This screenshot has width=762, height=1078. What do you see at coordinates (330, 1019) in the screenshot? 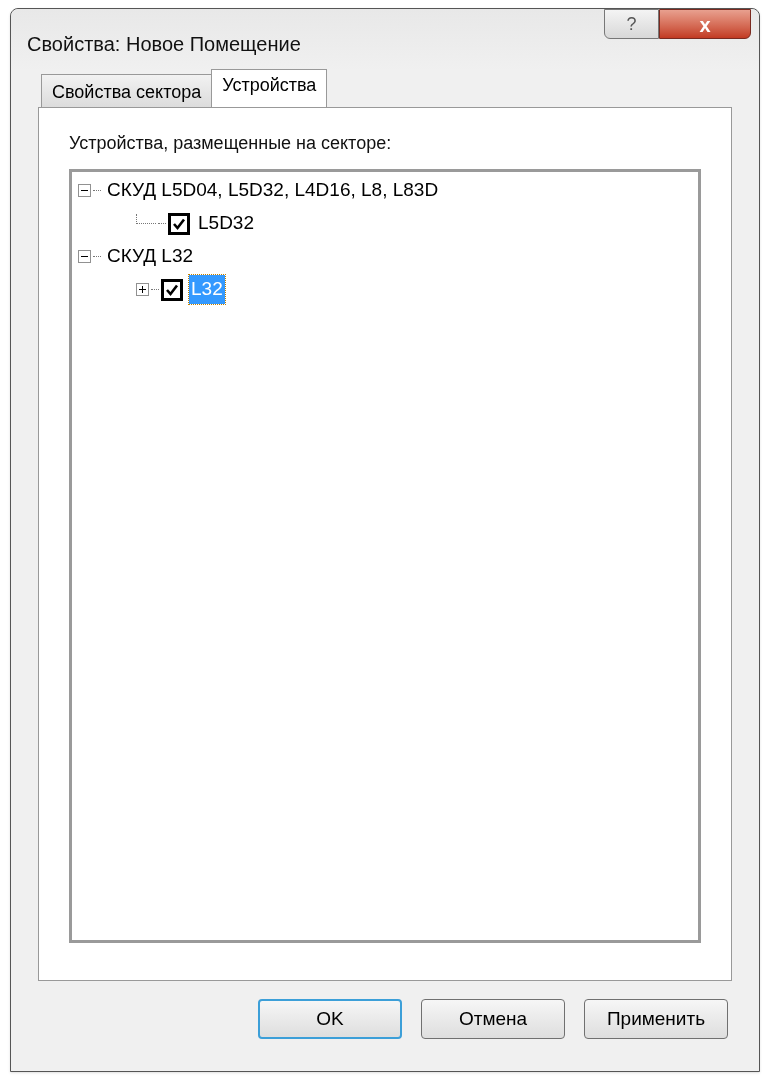
I see `dialog-button: OK` at bounding box center [330, 1019].